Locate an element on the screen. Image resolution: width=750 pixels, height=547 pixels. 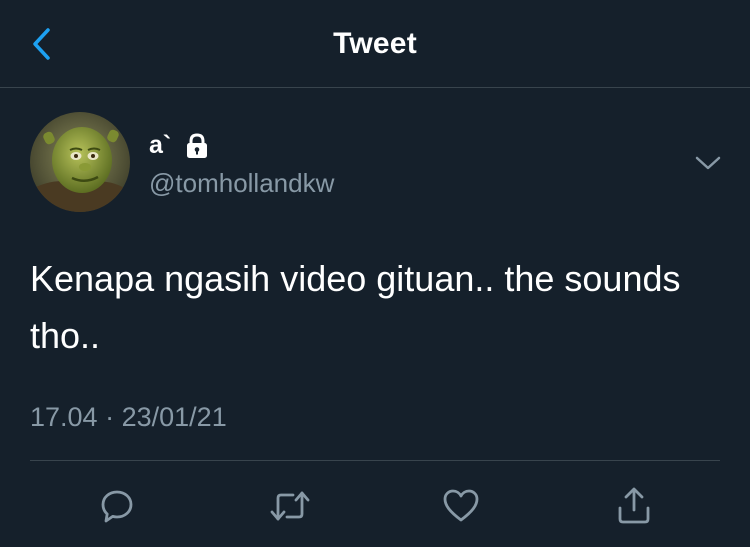
tweet-date: 23/01/21 is located at coordinates (174, 417).